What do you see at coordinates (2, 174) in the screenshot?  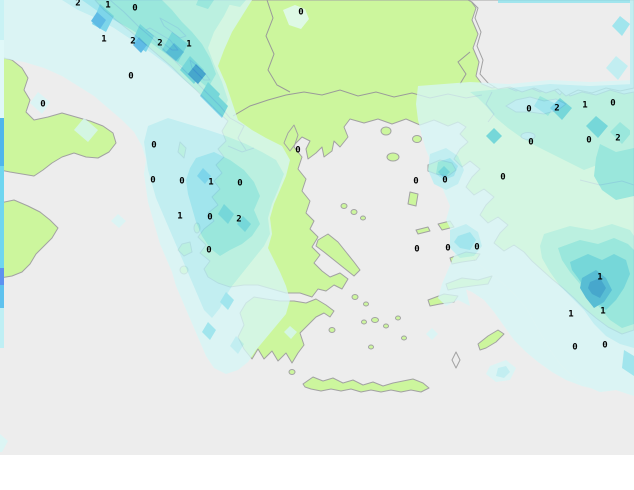 I see `left-edge-precip-strip` at bounding box center [2, 174].